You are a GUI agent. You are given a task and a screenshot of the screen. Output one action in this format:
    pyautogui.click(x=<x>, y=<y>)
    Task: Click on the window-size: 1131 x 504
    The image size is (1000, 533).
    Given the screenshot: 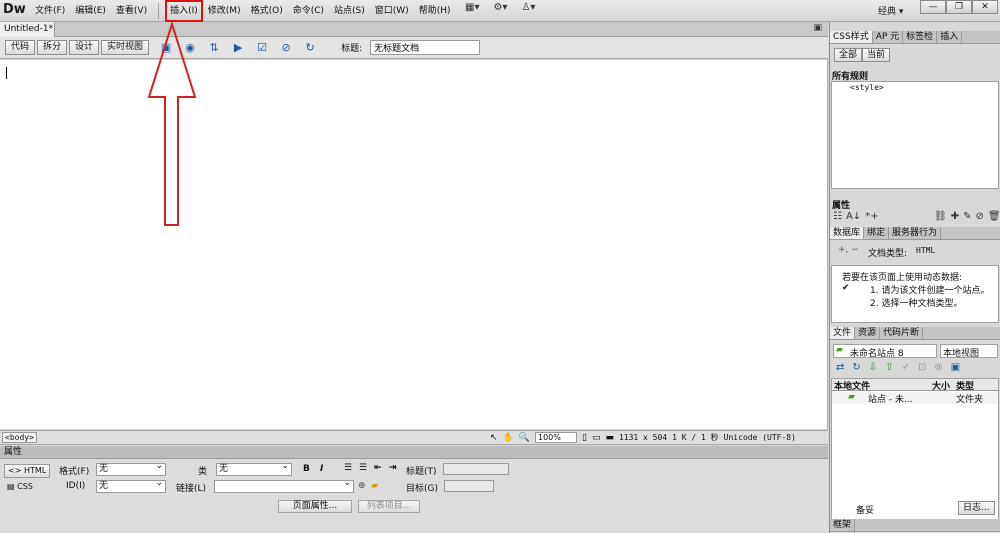 What is the action you would take?
    pyautogui.click(x=643, y=437)
    